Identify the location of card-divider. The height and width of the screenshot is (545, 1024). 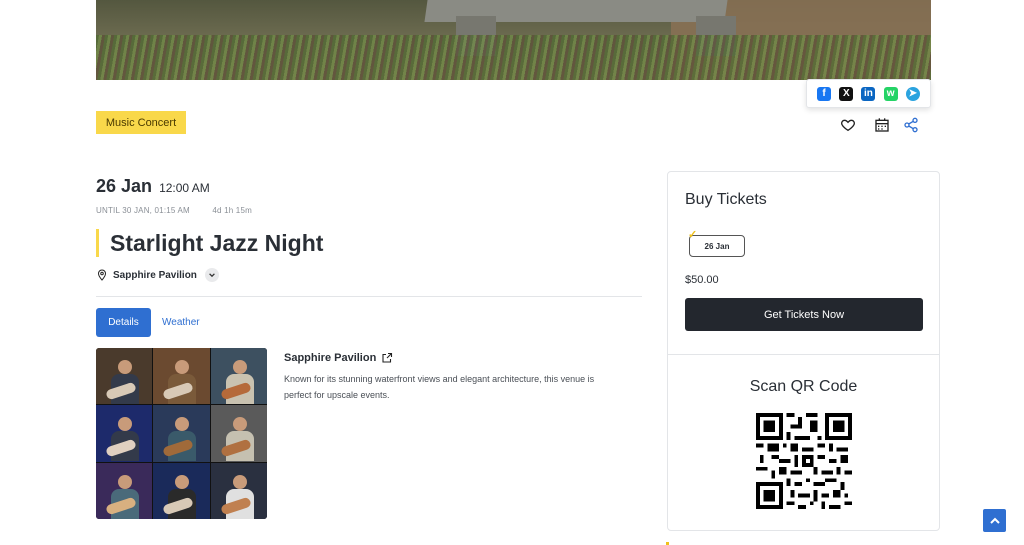
(803, 354).